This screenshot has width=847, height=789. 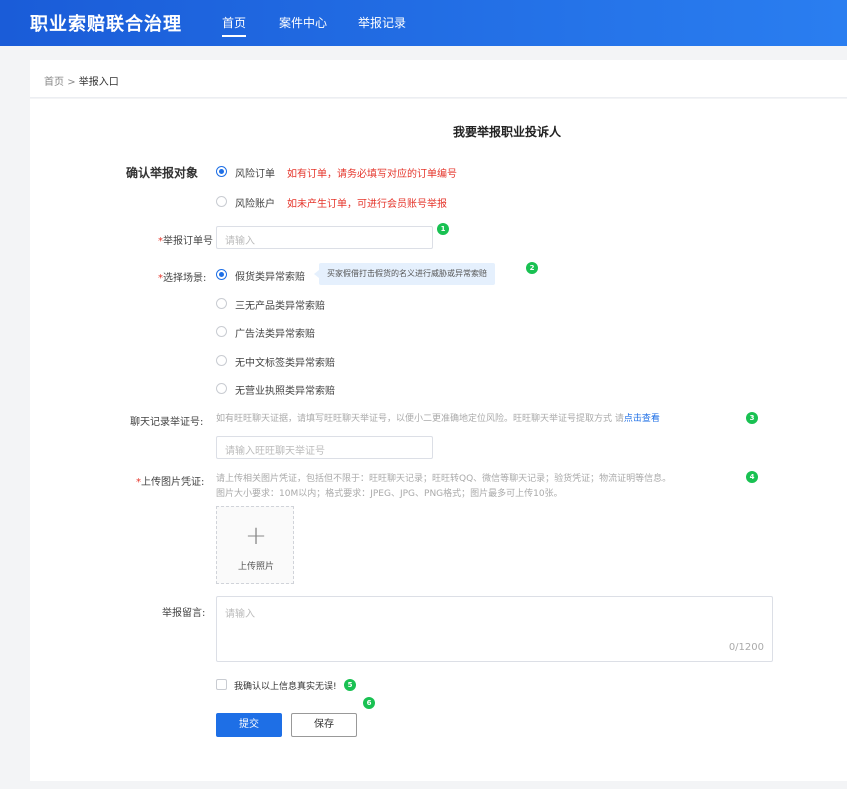 What do you see at coordinates (494, 629) in the screenshot?
I see `message-textarea: 请输入 0/1200` at bounding box center [494, 629].